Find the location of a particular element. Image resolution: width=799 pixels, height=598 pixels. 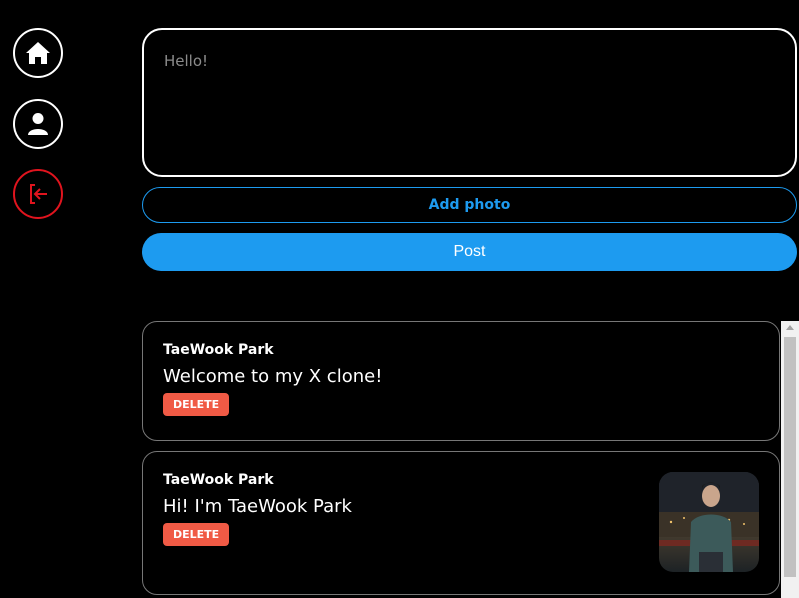

compose-placeholder: Hello! is located at coordinates (186, 61).